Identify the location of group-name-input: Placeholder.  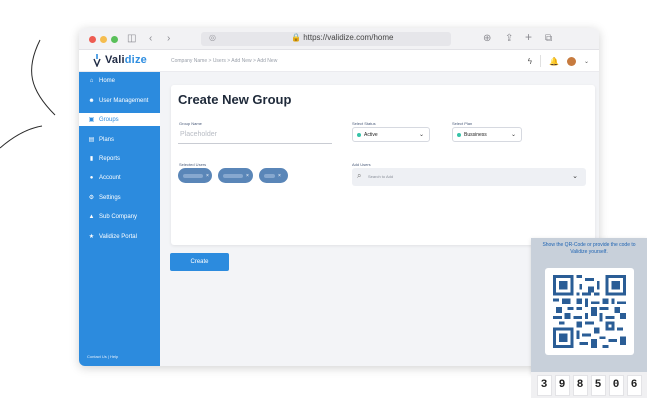
(255, 135).